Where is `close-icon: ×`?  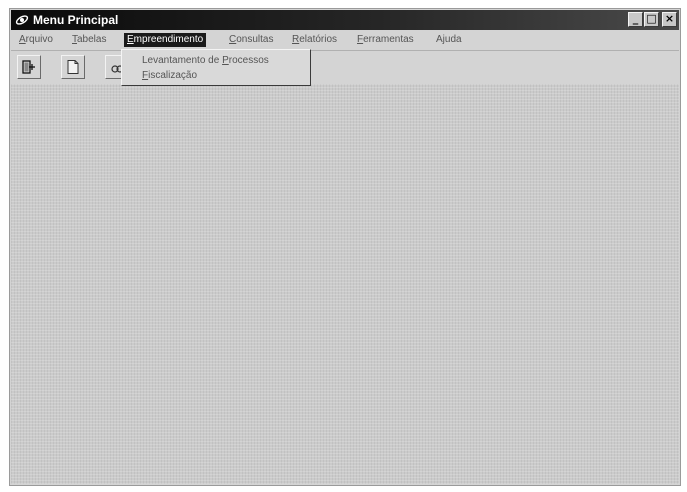 close-icon: × is located at coordinates (669, 18).